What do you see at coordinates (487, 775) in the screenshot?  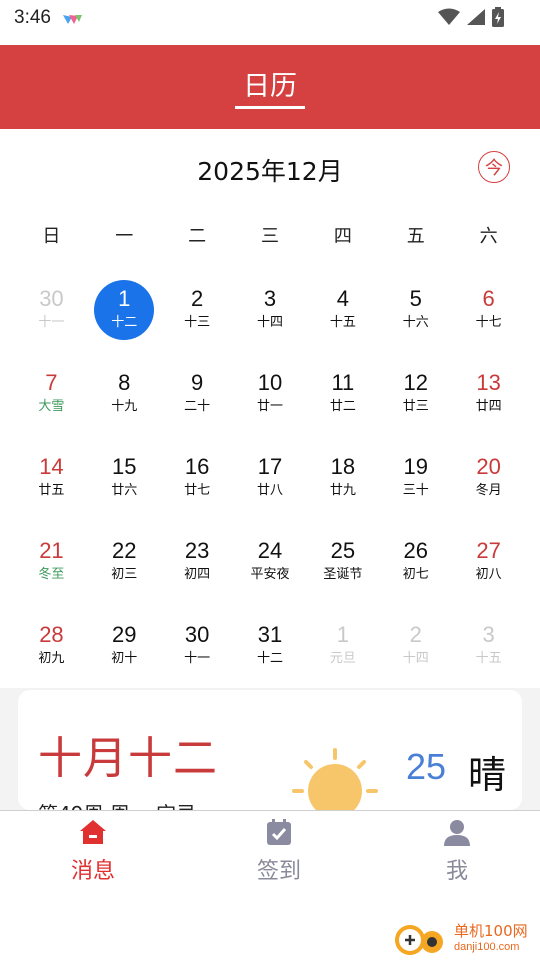 I see `weather-condition: 晴` at bounding box center [487, 775].